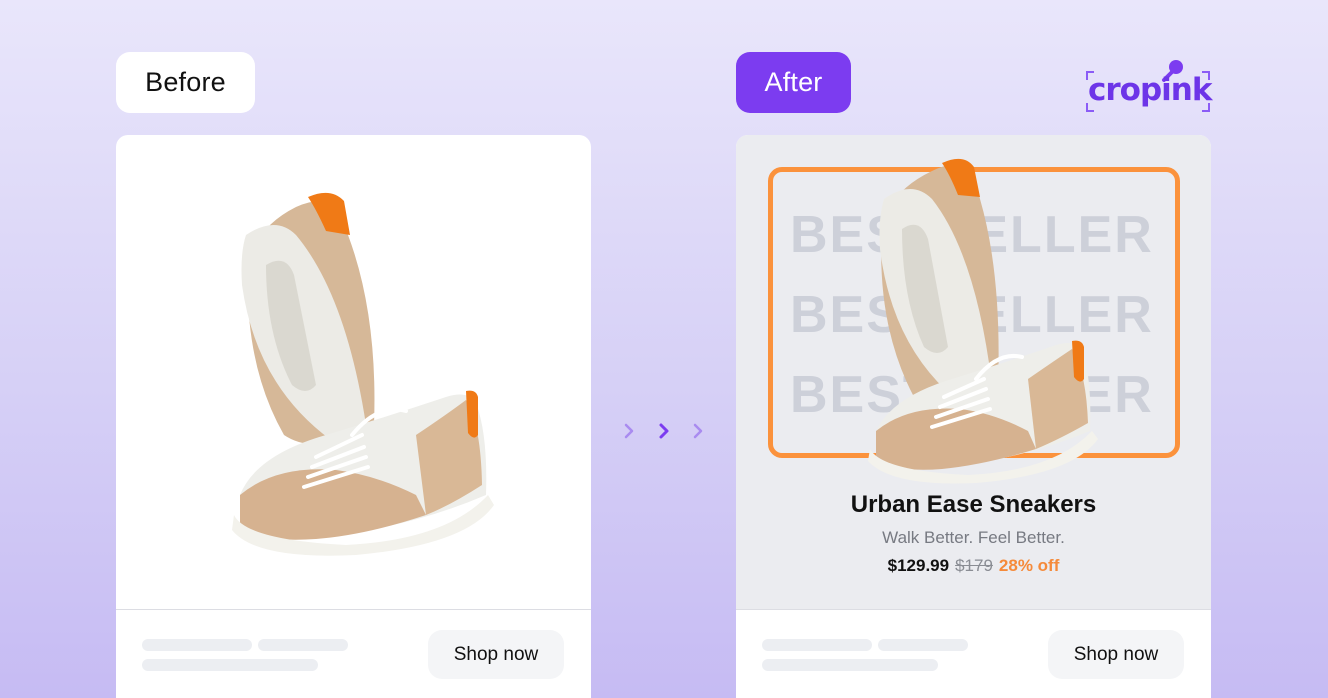 The image size is (1328, 698). I want to click on old-price: $179, so click(974, 565).